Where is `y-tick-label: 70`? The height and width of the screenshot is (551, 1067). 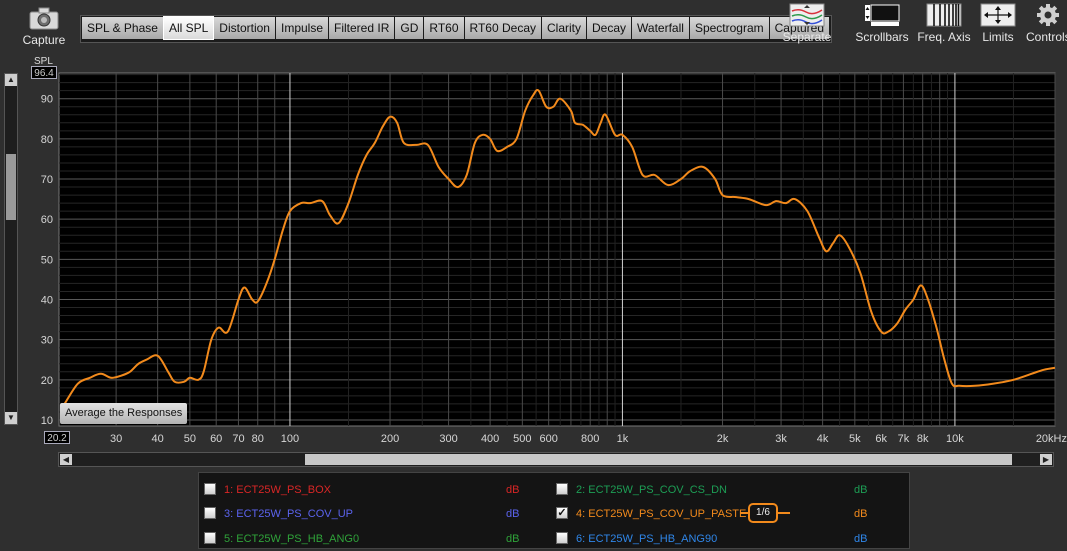
y-tick-label: 70 is located at coordinates (47, 180).